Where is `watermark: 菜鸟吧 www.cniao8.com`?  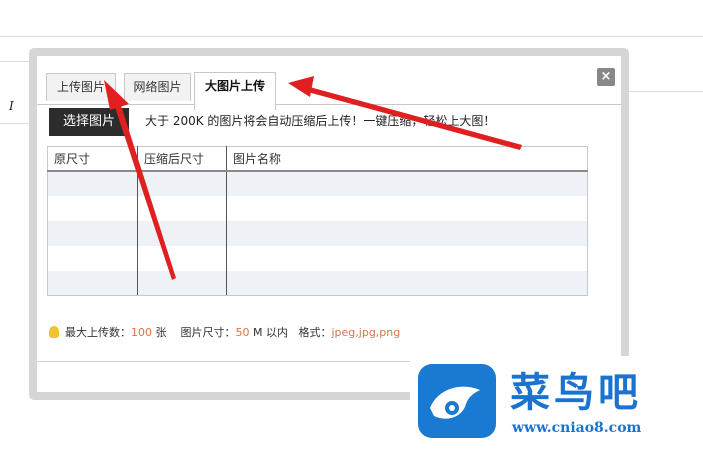 watermark: 菜鸟吧 www.cniao8.com is located at coordinates (555, 401).